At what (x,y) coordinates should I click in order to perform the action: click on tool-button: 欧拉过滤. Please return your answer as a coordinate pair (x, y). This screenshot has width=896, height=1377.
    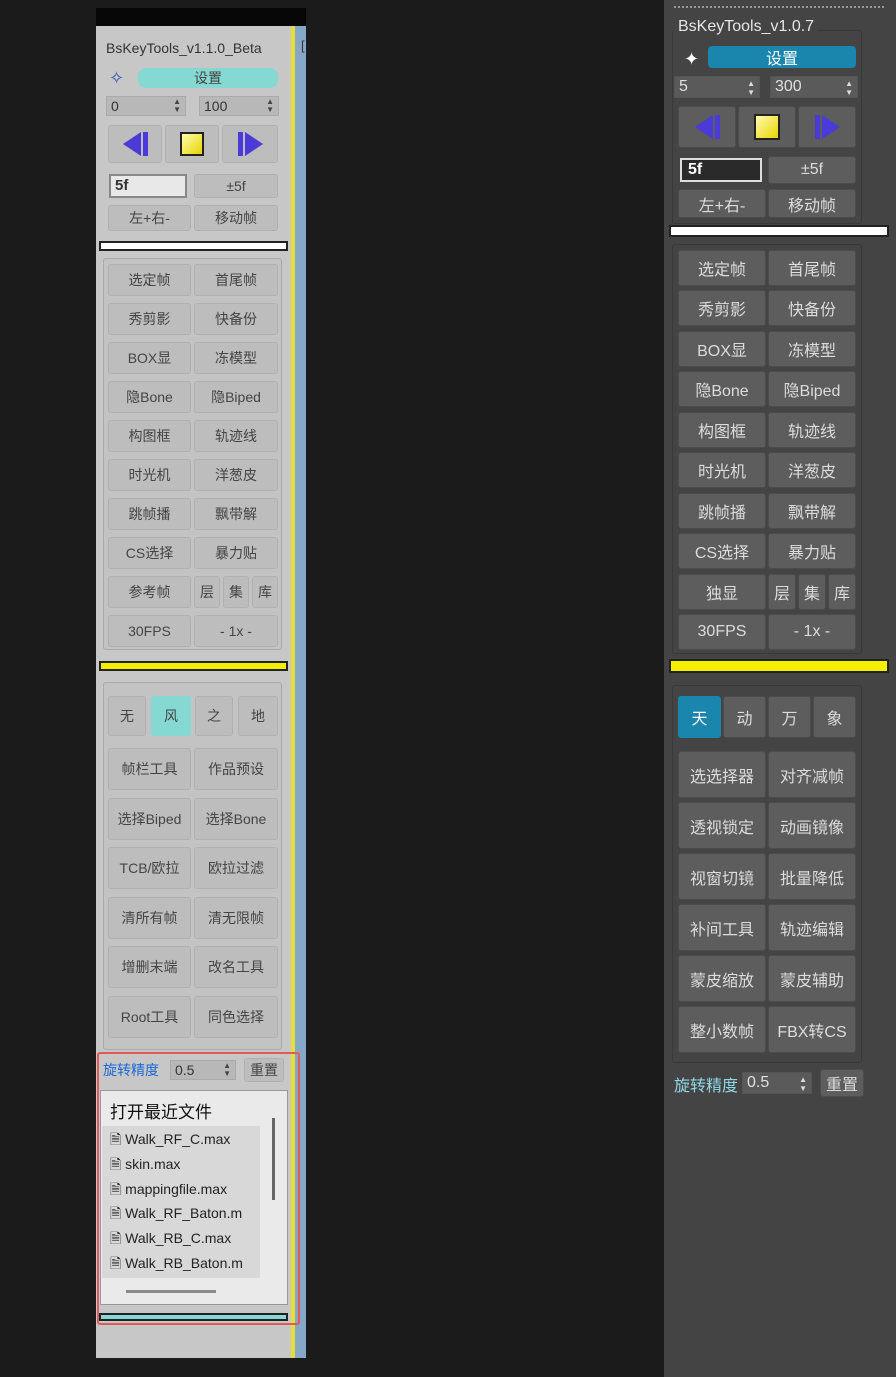
    Looking at the image, I should click on (236, 868).